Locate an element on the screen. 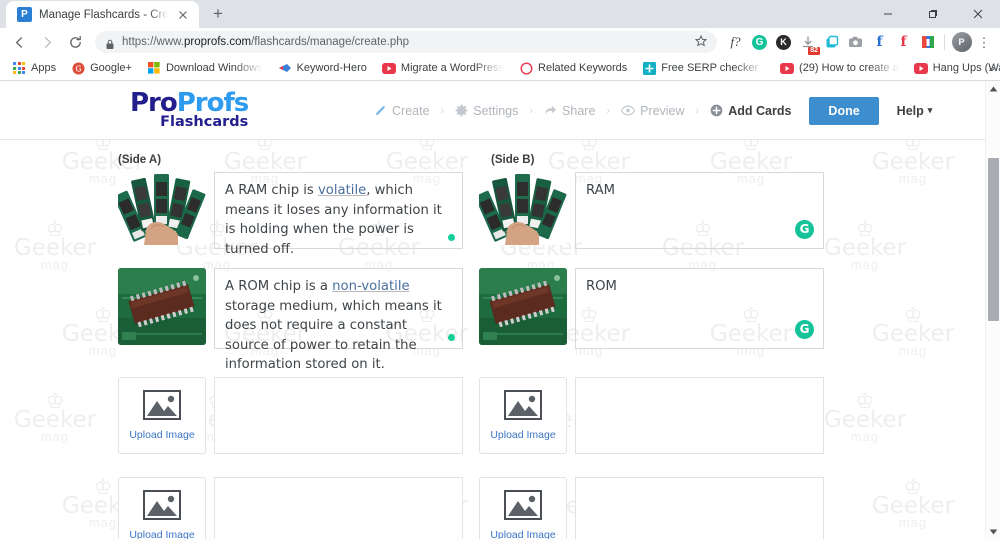 The height and width of the screenshot is (539, 1000). bookmark-label: Related Keywords is located at coordinates (583, 68).